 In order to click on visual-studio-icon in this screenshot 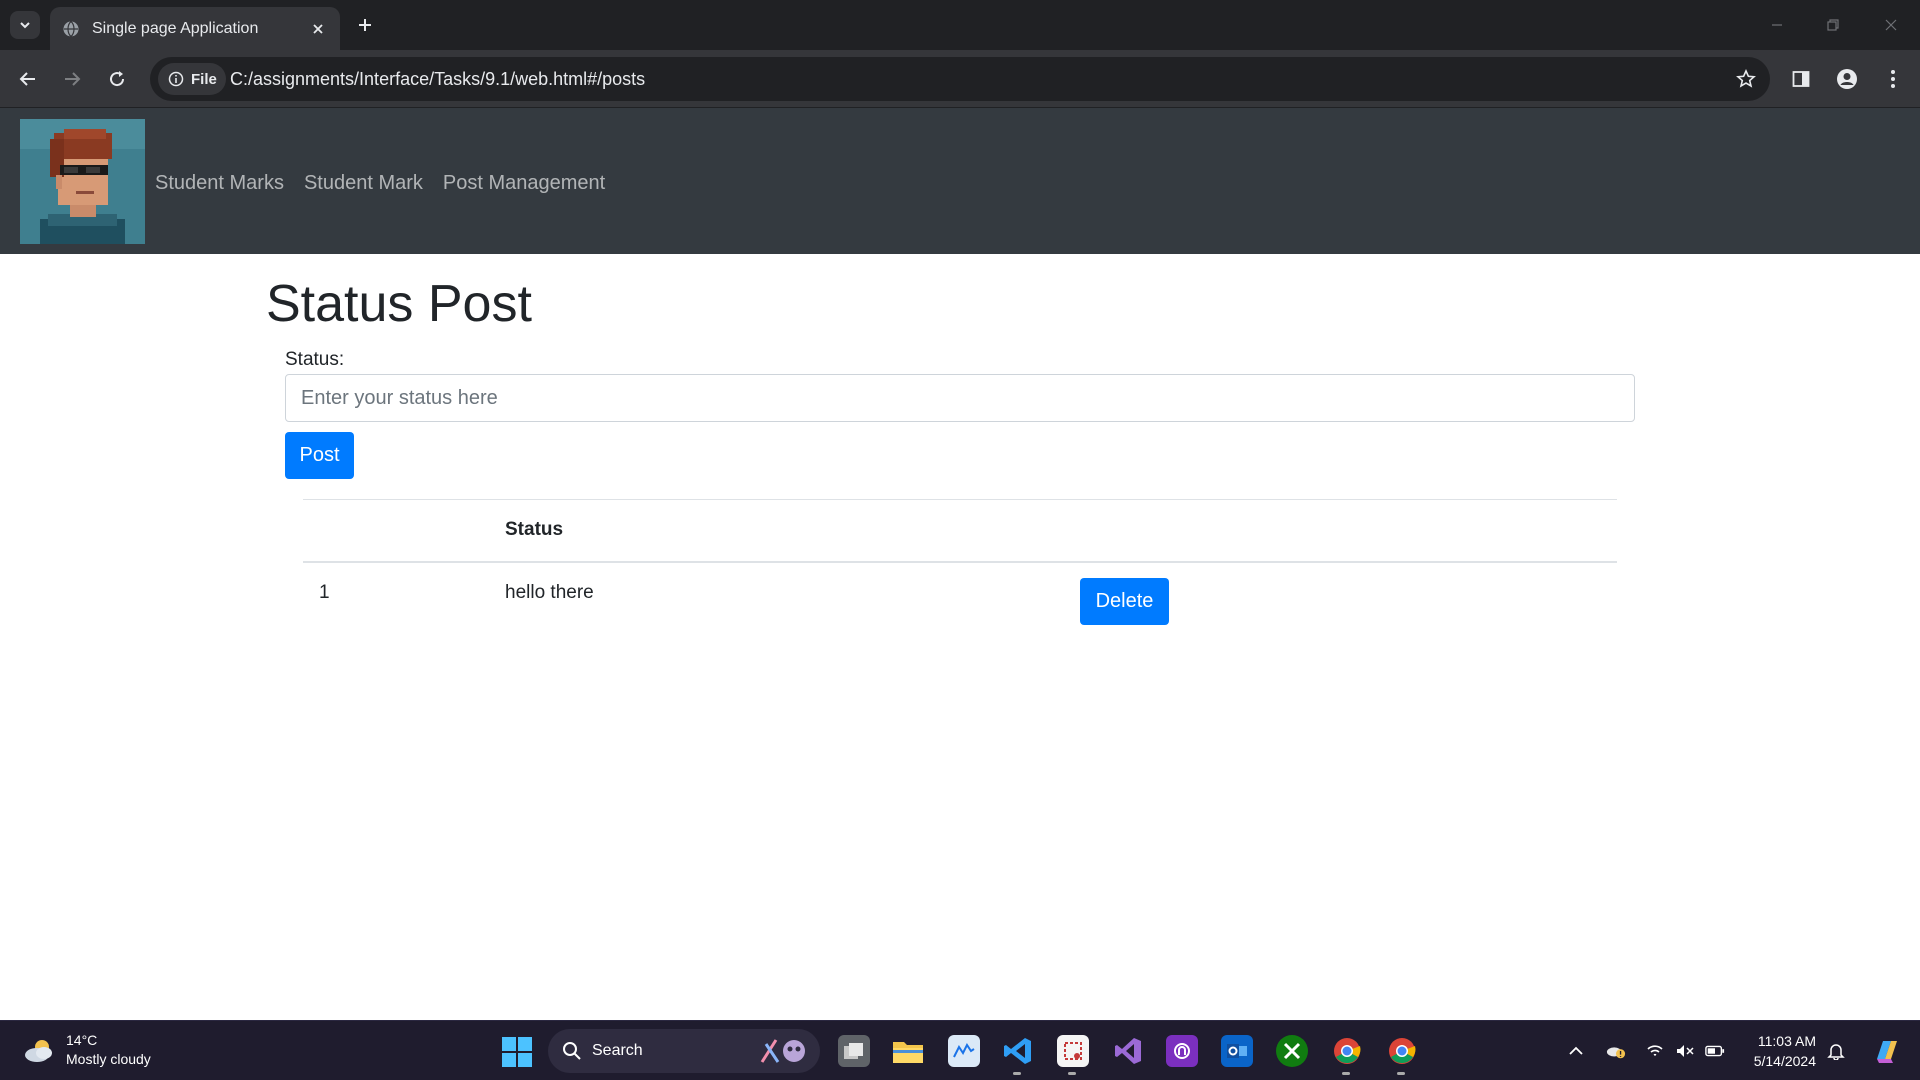, I will do `click(1128, 1051)`.